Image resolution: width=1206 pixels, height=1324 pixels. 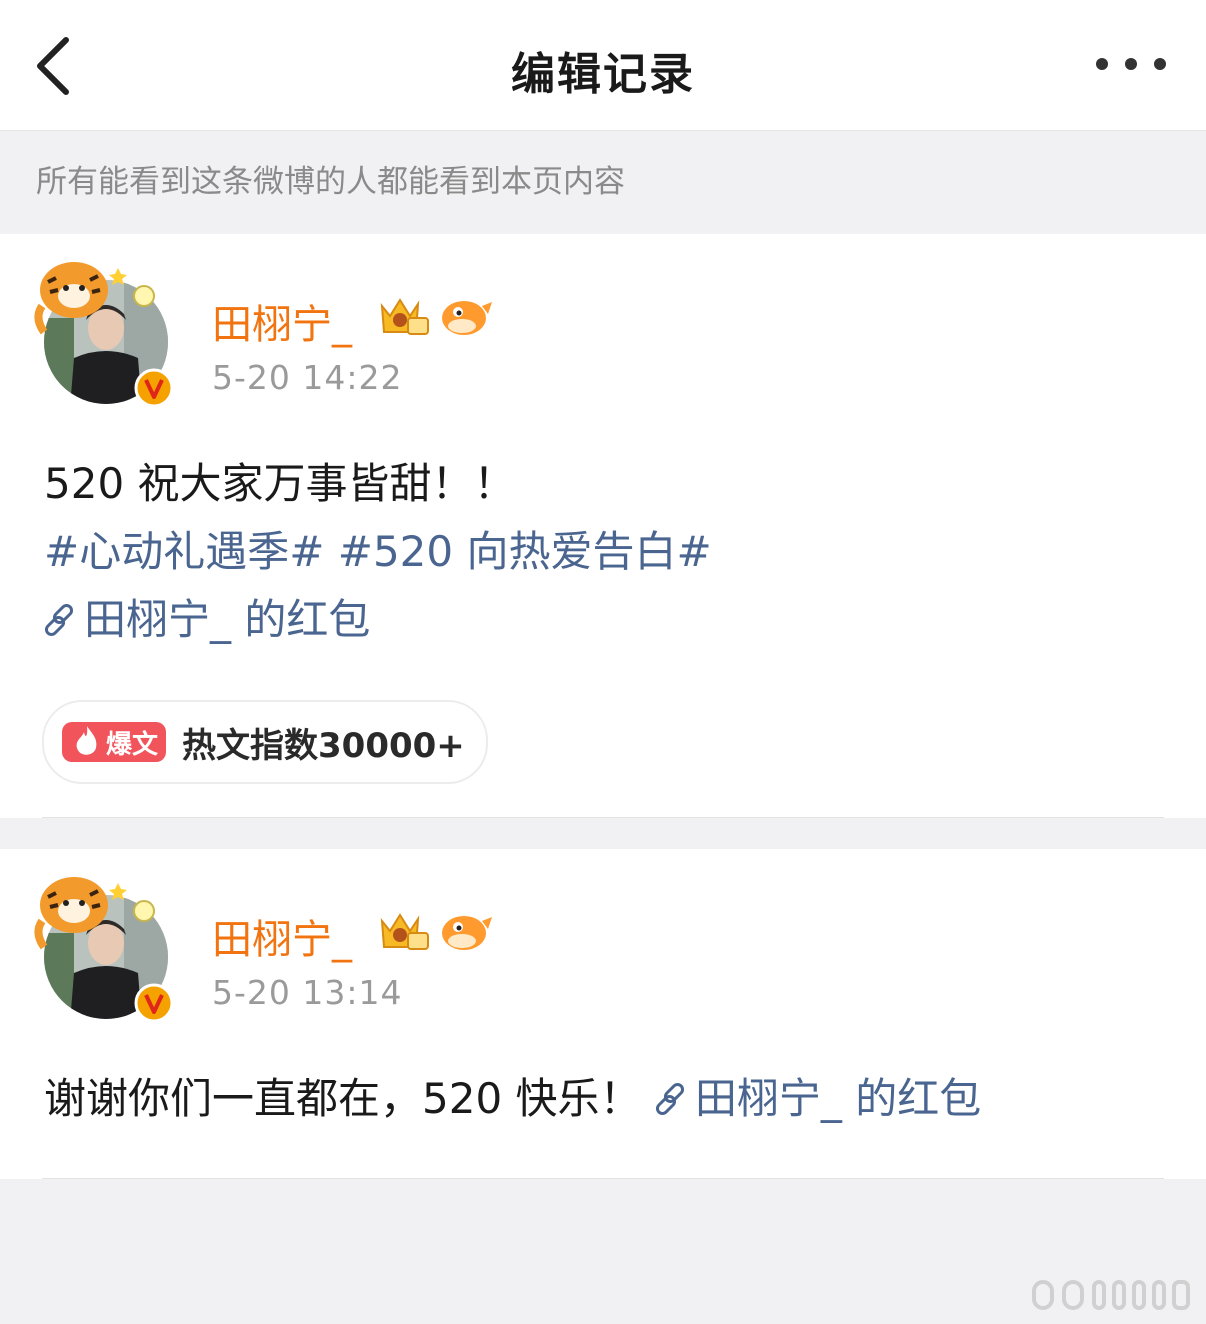 I want to click on hot-index-pill: 爆文 热文指数30000+, so click(x=265, y=742).